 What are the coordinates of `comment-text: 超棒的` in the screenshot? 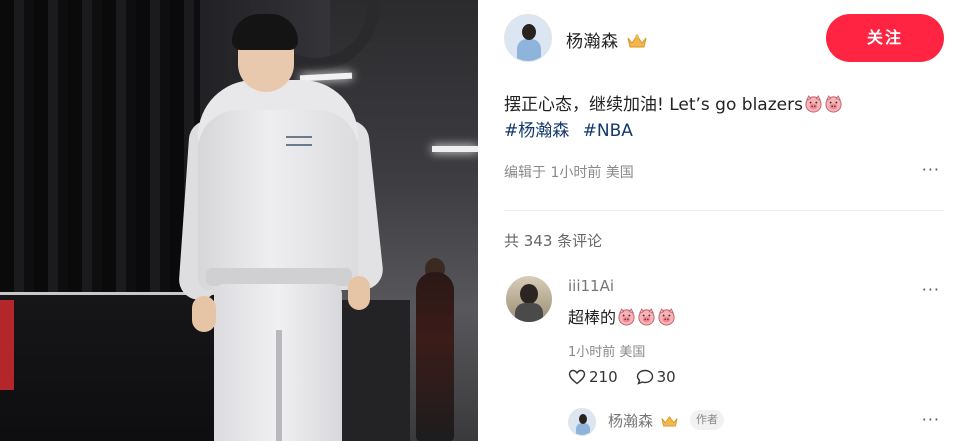 It's located at (592, 317).